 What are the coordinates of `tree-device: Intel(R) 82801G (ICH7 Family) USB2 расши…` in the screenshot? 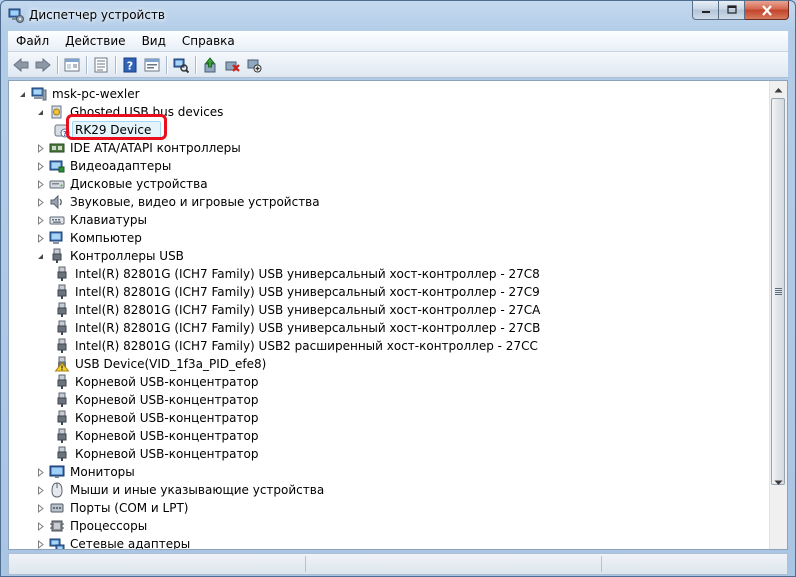 It's located at (297, 346).